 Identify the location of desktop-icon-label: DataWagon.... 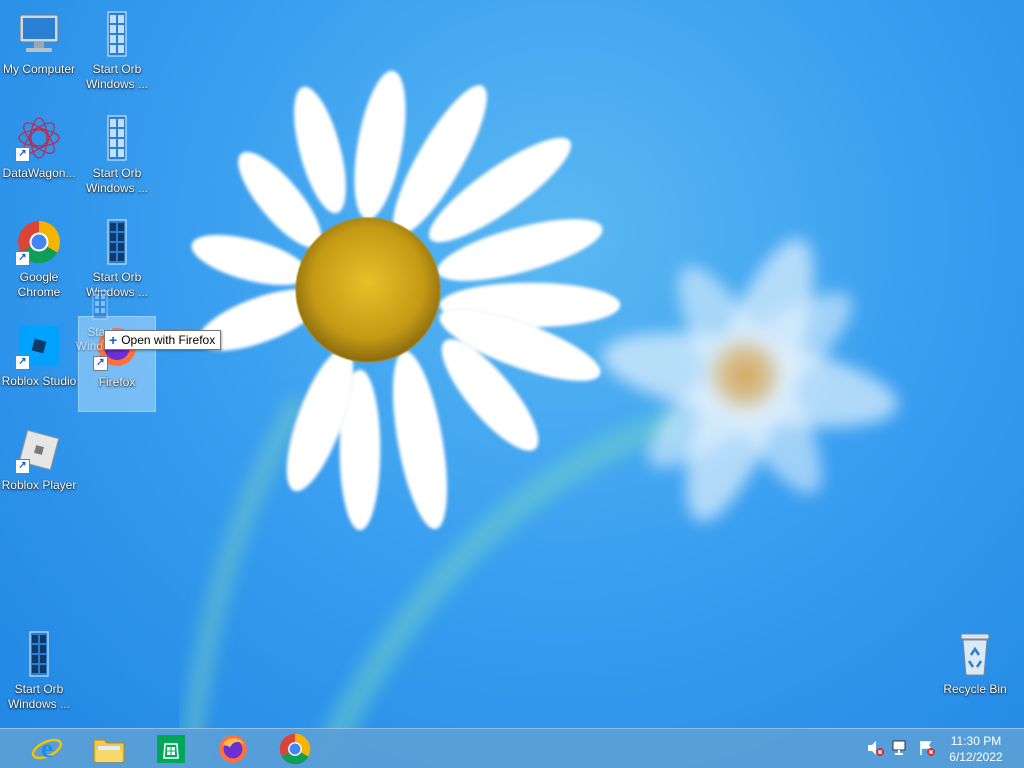
(39, 173).